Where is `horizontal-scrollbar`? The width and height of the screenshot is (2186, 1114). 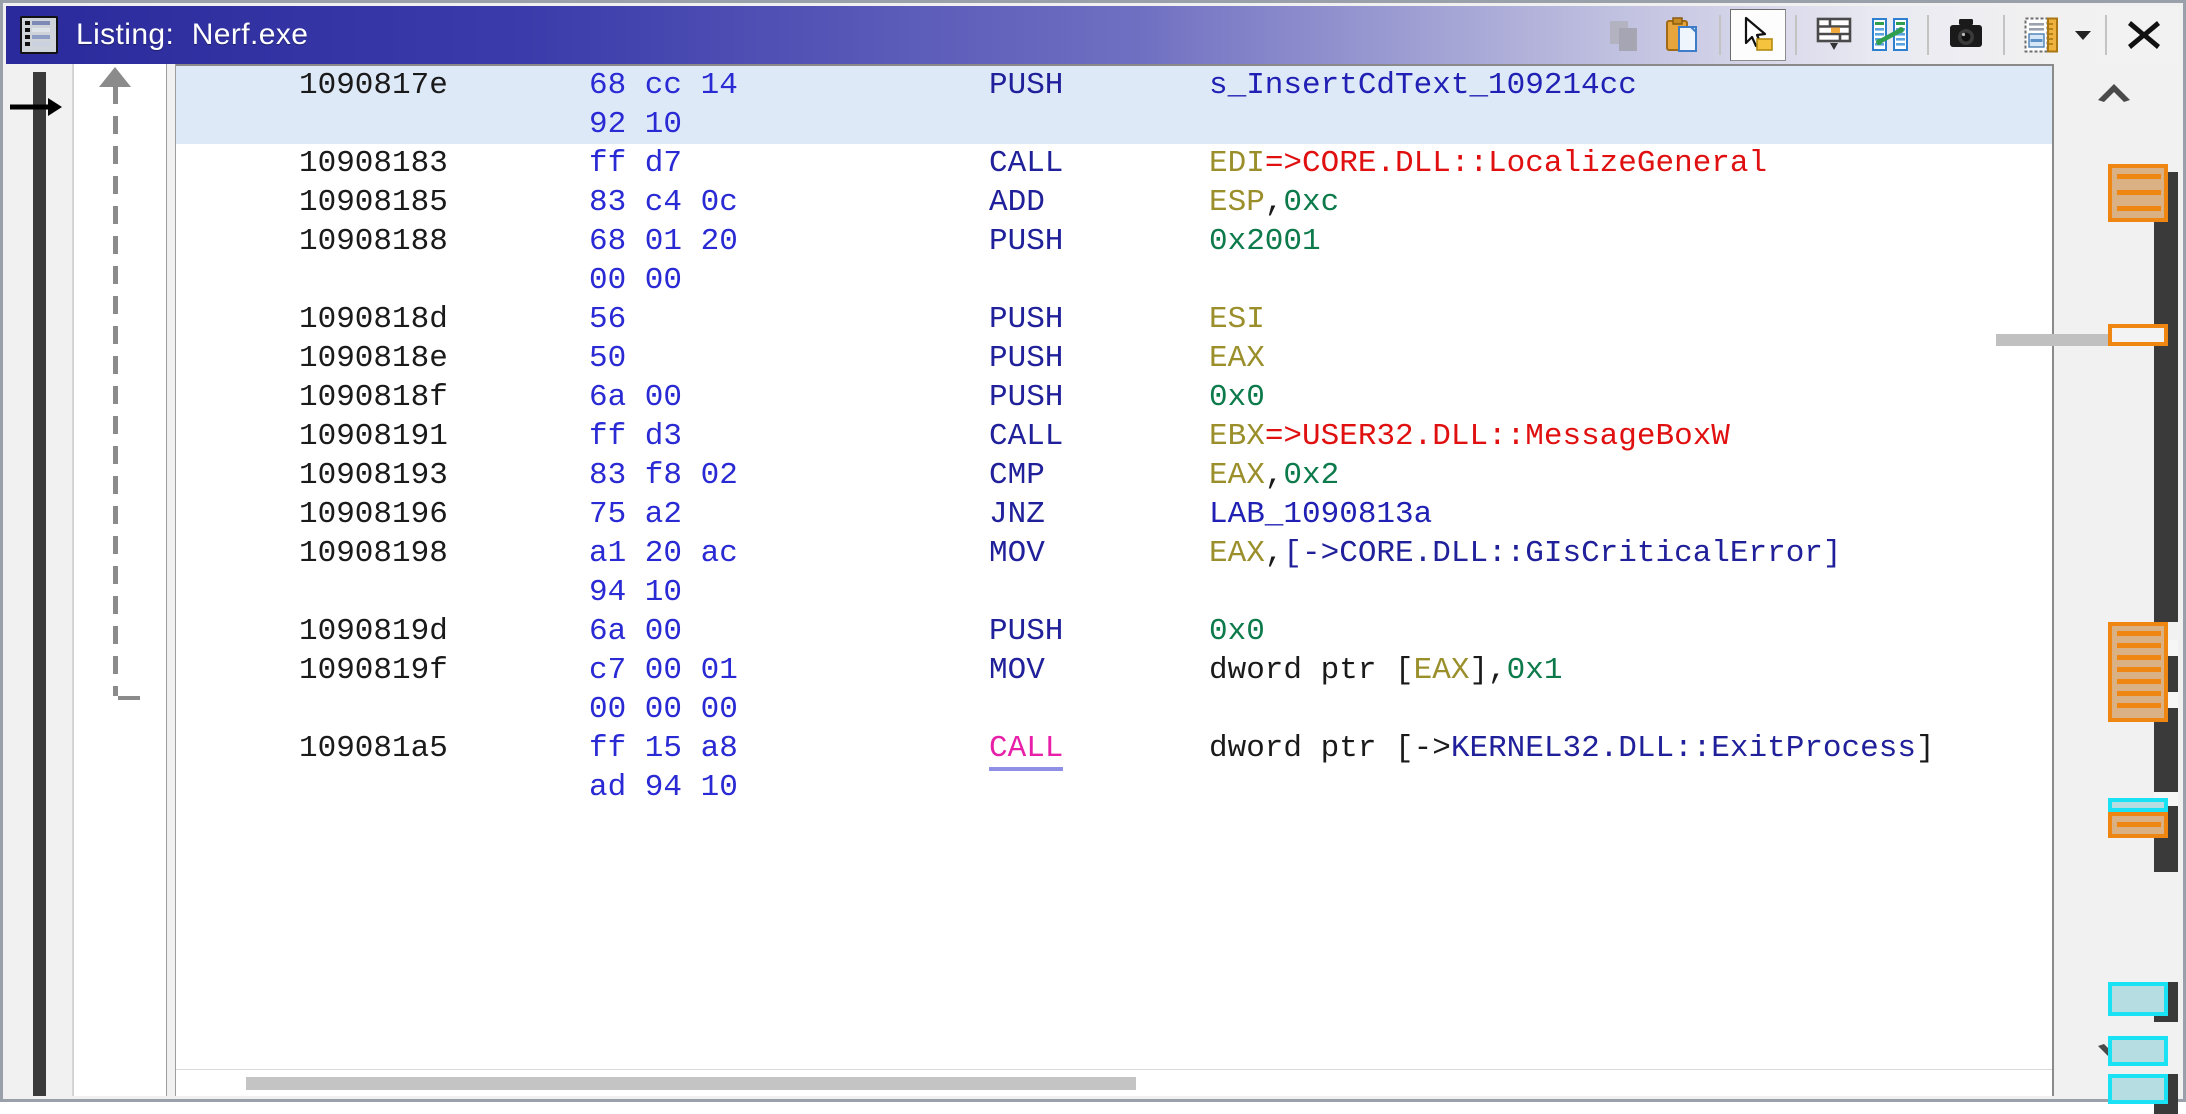 horizontal-scrollbar is located at coordinates (1114, 1082).